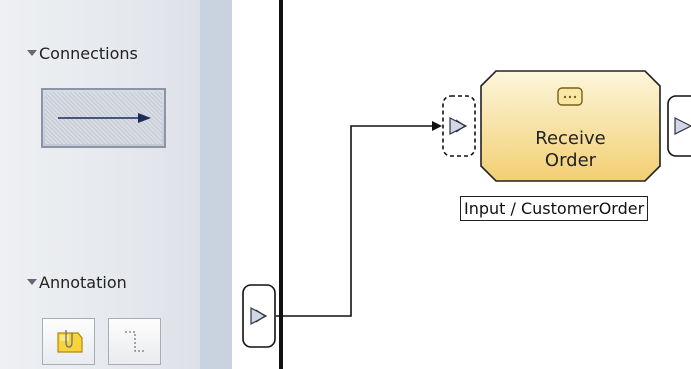 This screenshot has height=369, width=691. What do you see at coordinates (679, 126) in the screenshot?
I see `task-output-port` at bounding box center [679, 126].